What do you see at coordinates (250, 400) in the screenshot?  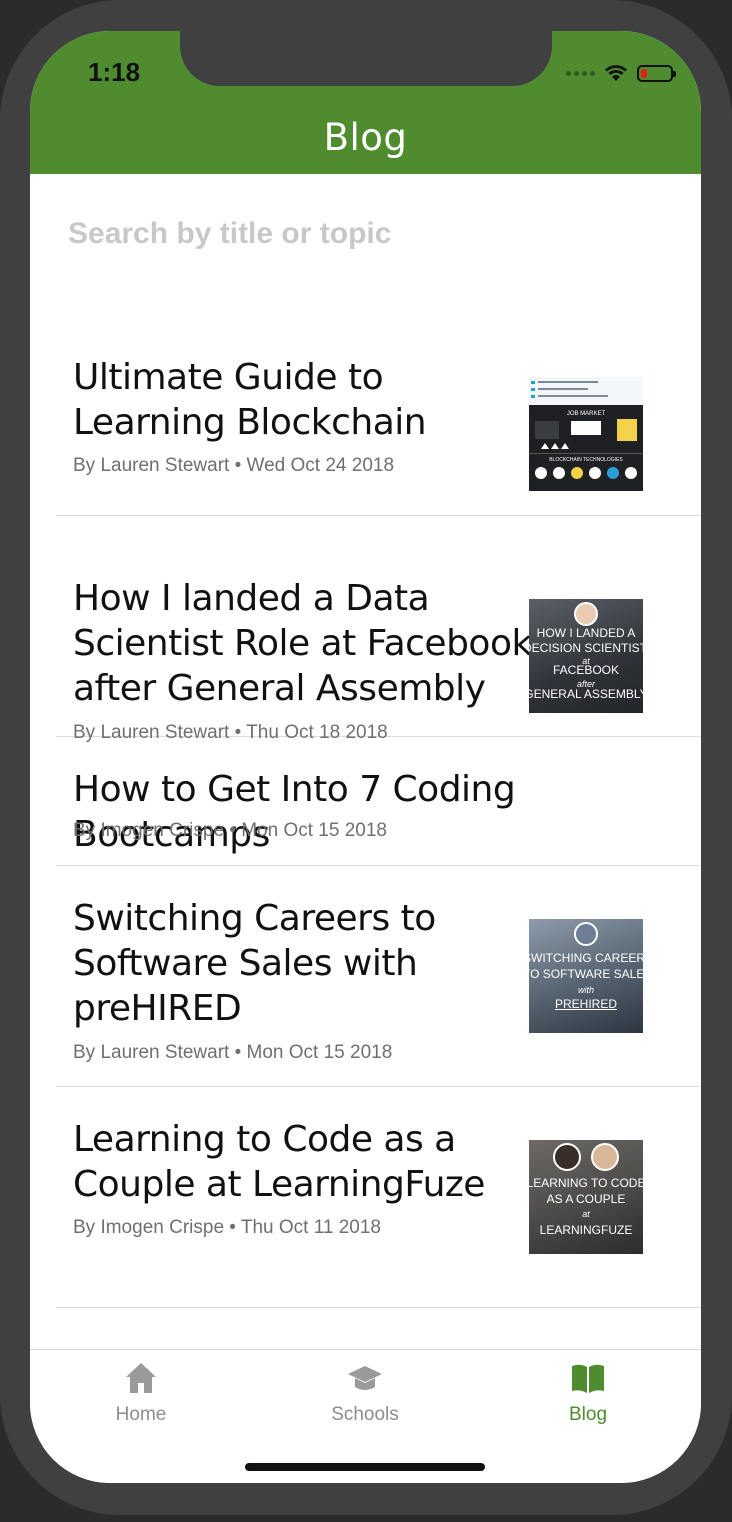 I see `post-title: Ultimate Guide to Learning Blockchain` at bounding box center [250, 400].